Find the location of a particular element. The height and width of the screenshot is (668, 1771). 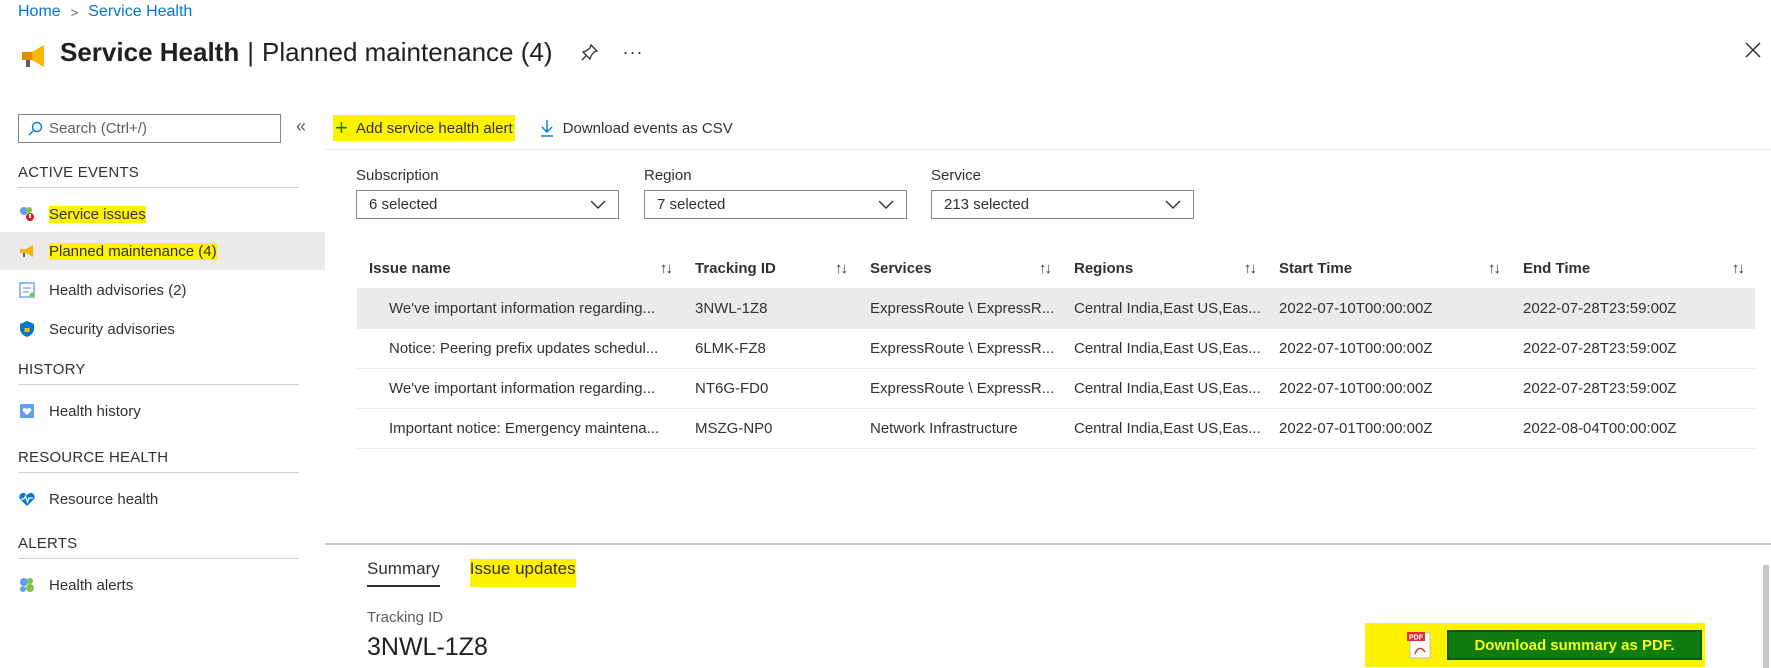

column-header-regions: Regions ↑↓ is located at coordinates (1164, 269).